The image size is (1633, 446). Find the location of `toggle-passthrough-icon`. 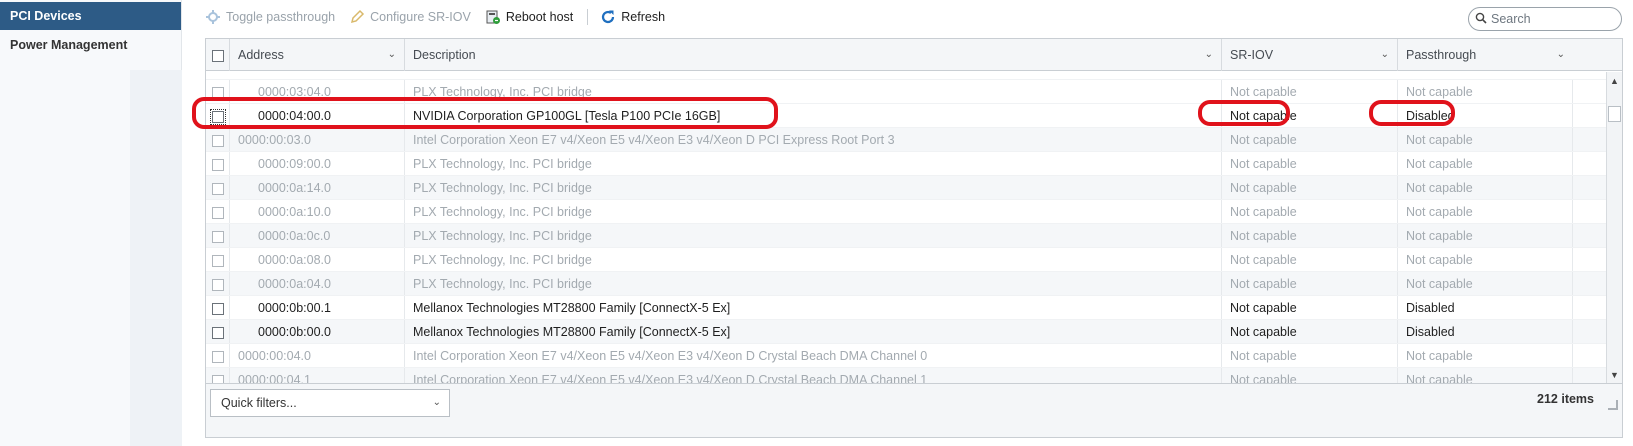

toggle-passthrough-icon is located at coordinates (213, 17).